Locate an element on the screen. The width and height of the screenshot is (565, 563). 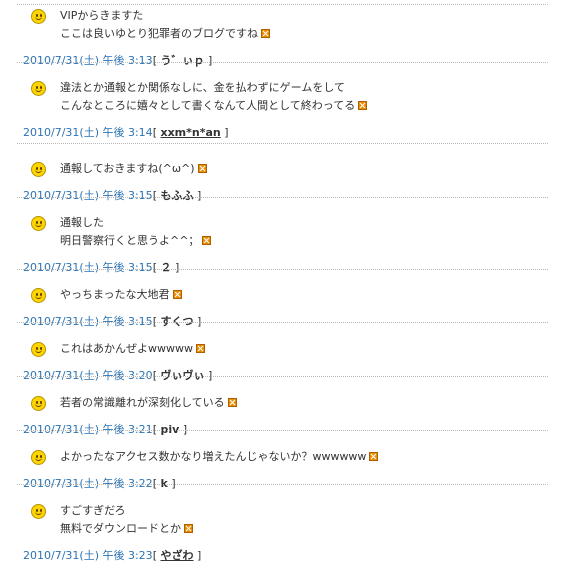
comment-text: すごすぎだろ無料でダウンロードとか is located at coordinates (126, 520).